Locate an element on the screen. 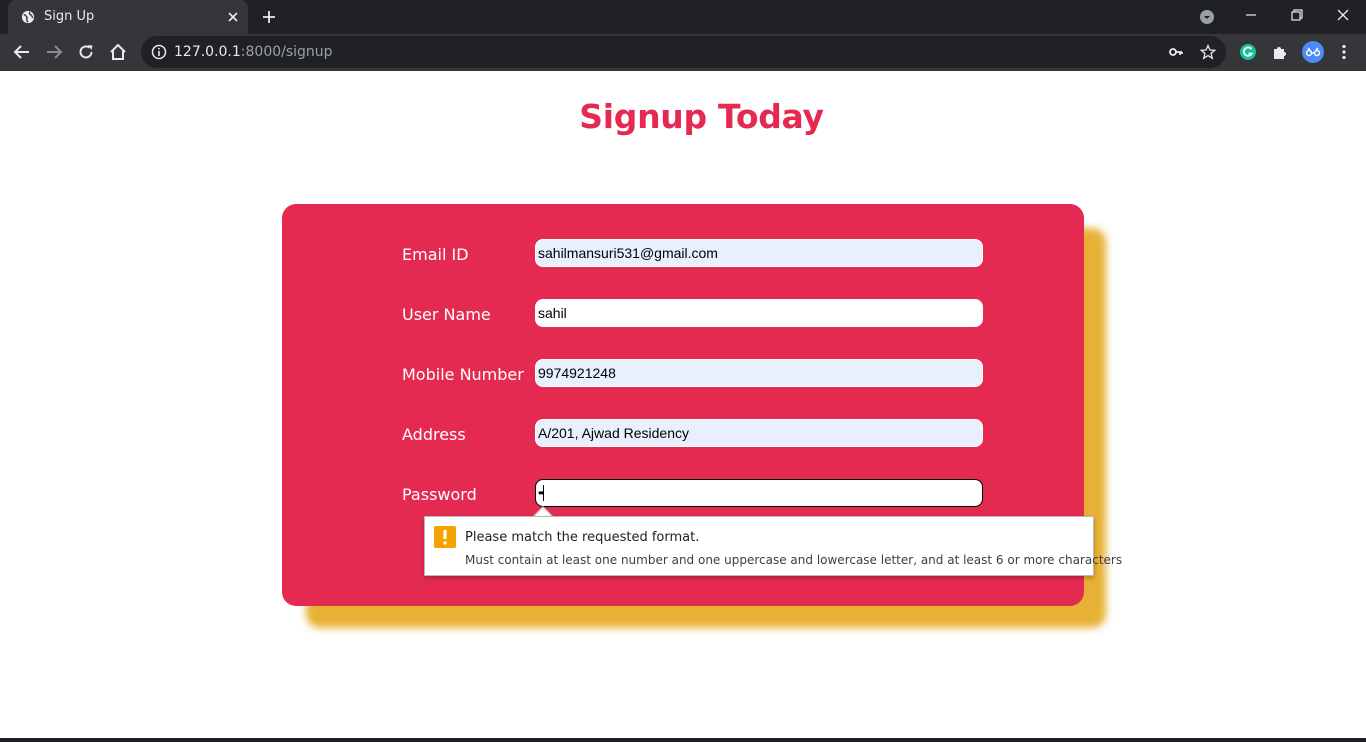 The height and width of the screenshot is (742, 1366). username-field: sahil is located at coordinates (759, 313).